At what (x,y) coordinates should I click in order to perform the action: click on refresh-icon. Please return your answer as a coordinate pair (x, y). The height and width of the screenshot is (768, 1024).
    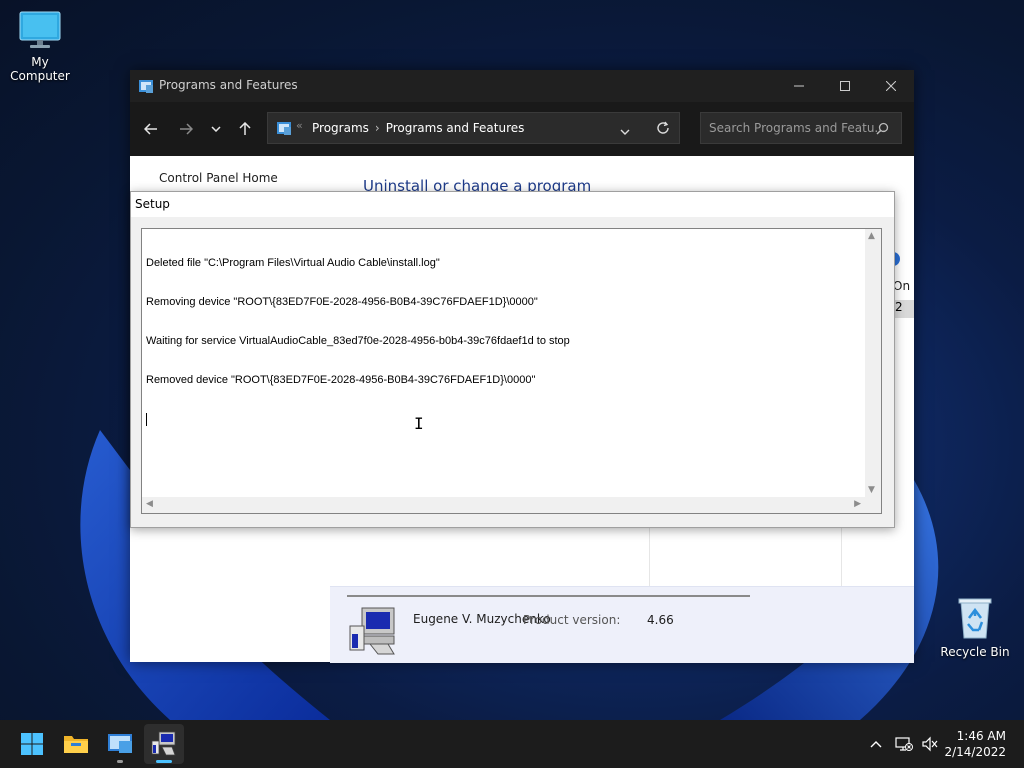
    Looking at the image, I should click on (663, 127).